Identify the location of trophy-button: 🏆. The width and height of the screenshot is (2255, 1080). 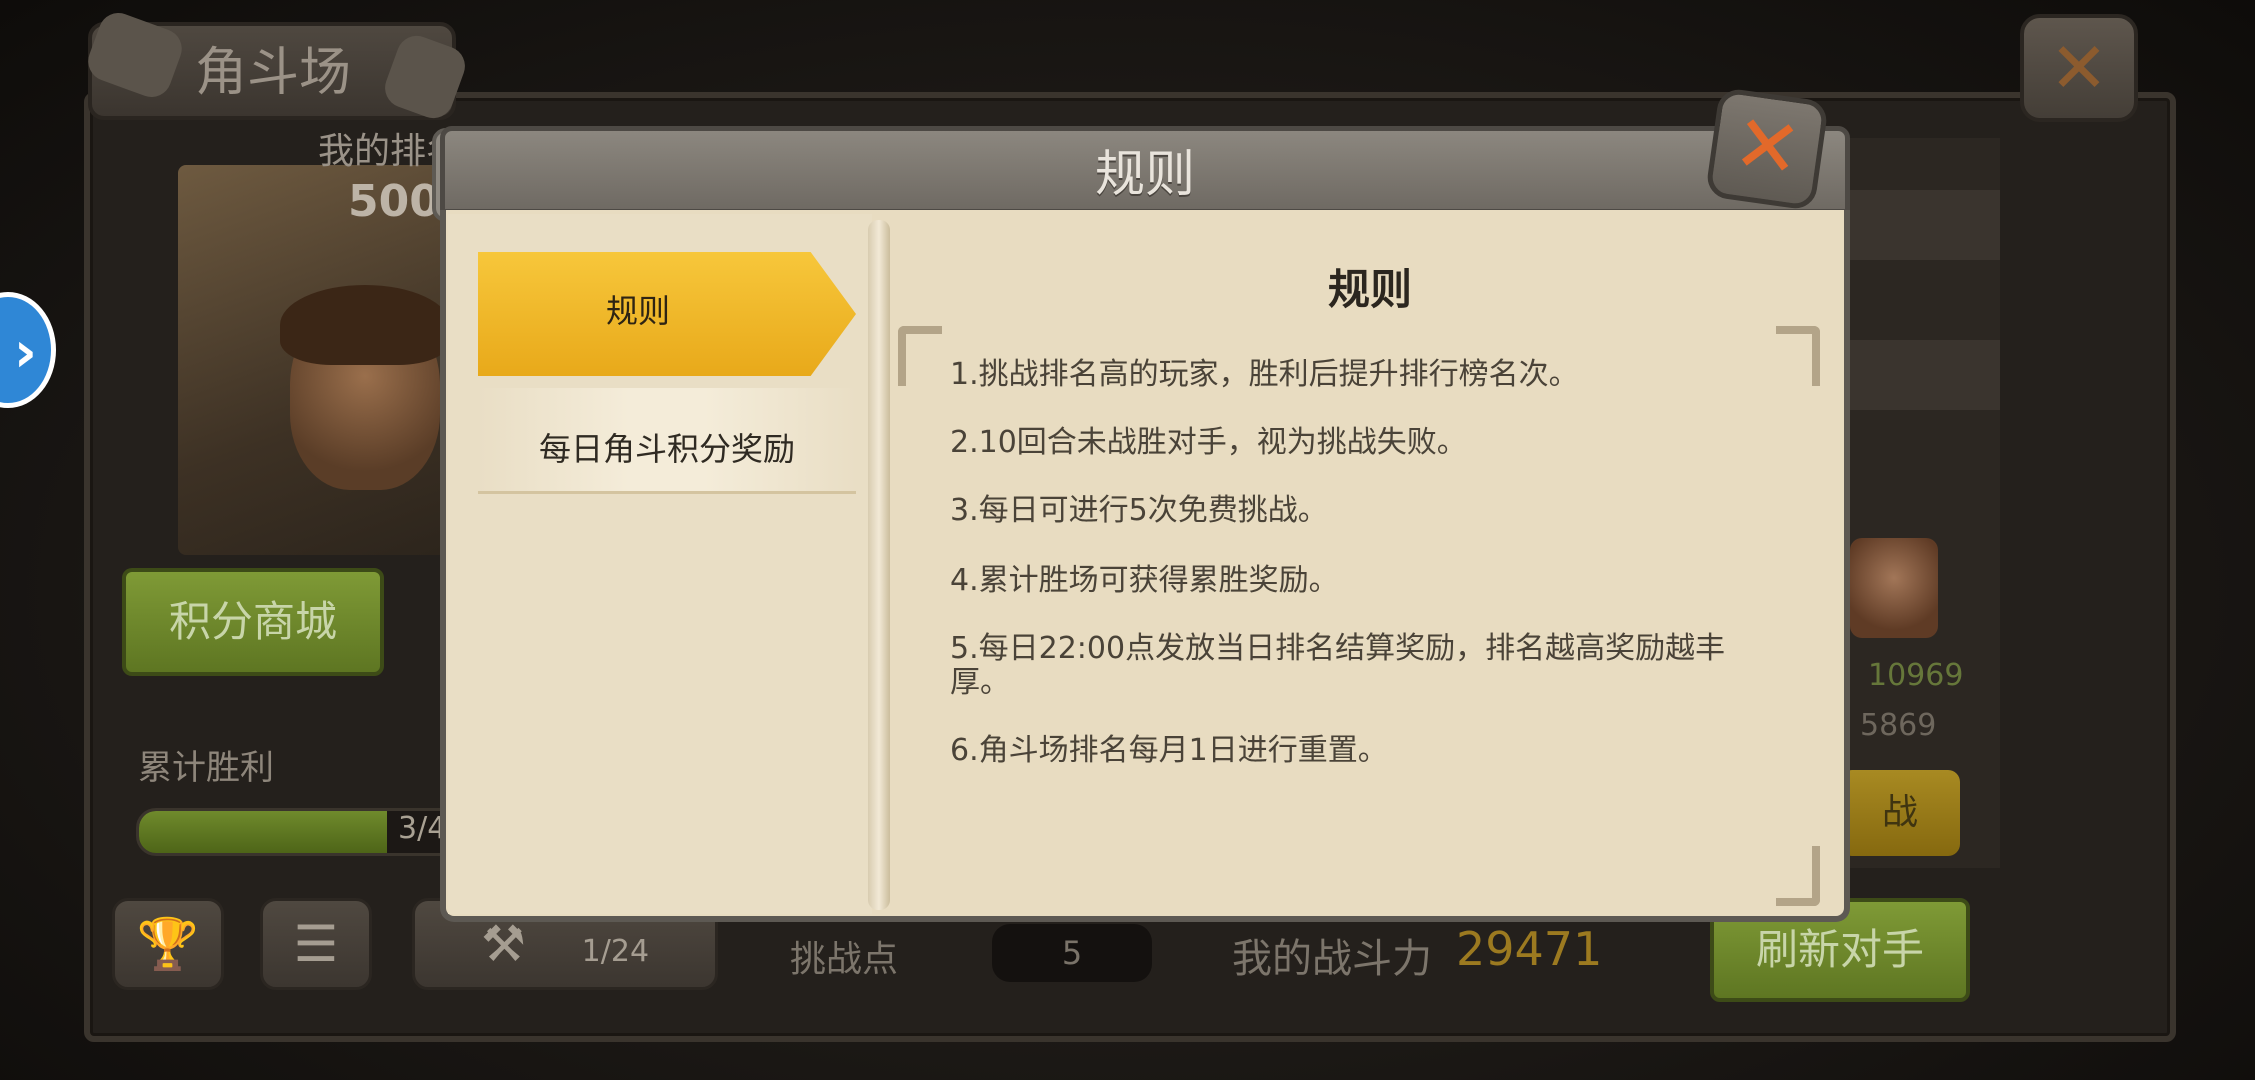
(168, 944).